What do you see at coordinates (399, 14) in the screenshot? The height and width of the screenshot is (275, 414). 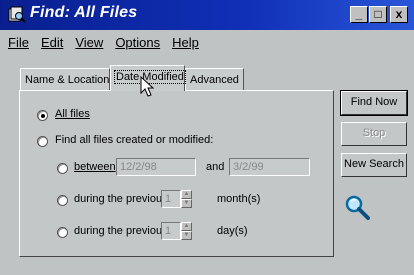 I see `close-button: x` at bounding box center [399, 14].